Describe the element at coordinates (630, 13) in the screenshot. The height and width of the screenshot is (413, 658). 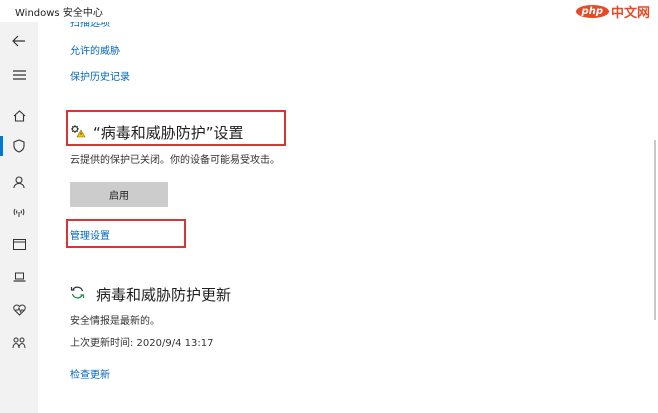
I see `watermark-text: 中文网` at that location.